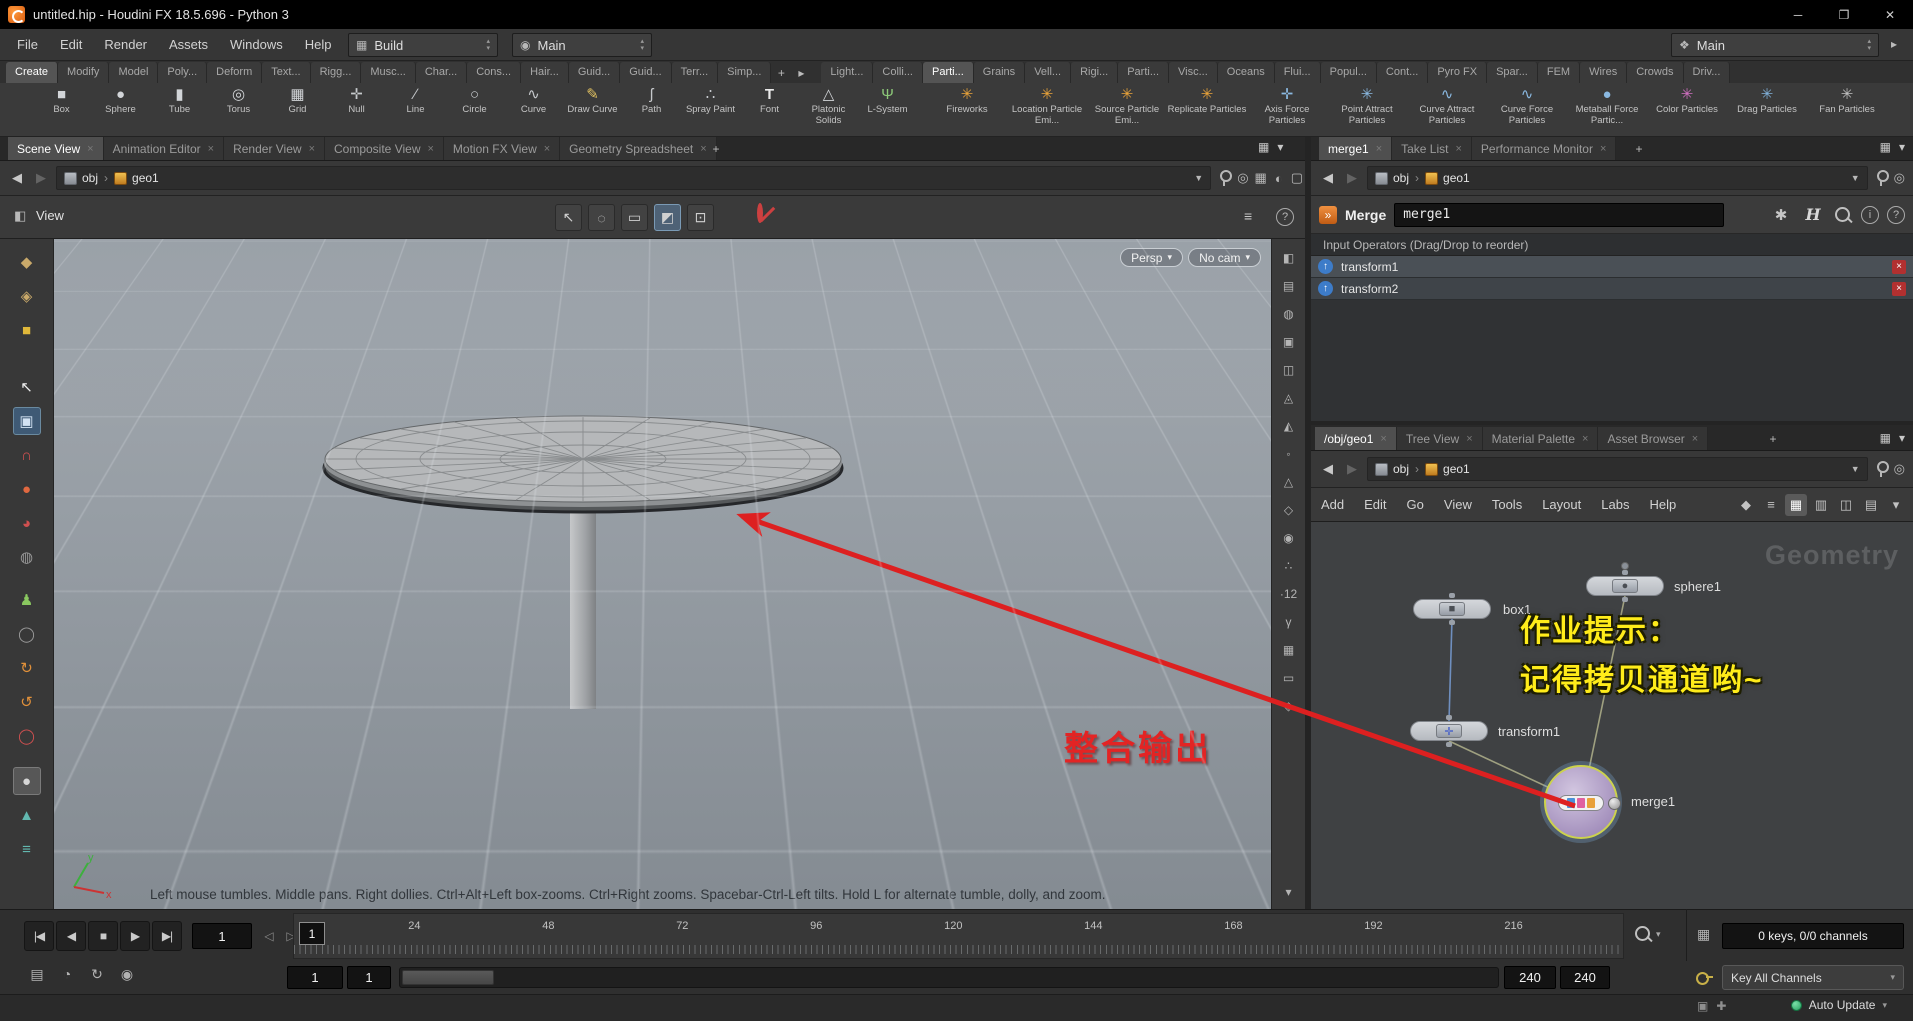 The width and height of the screenshot is (1913, 1021). Describe the element at coordinates (1458, 72) in the screenshot. I see `shelf-tab: Pyro FX` at that location.